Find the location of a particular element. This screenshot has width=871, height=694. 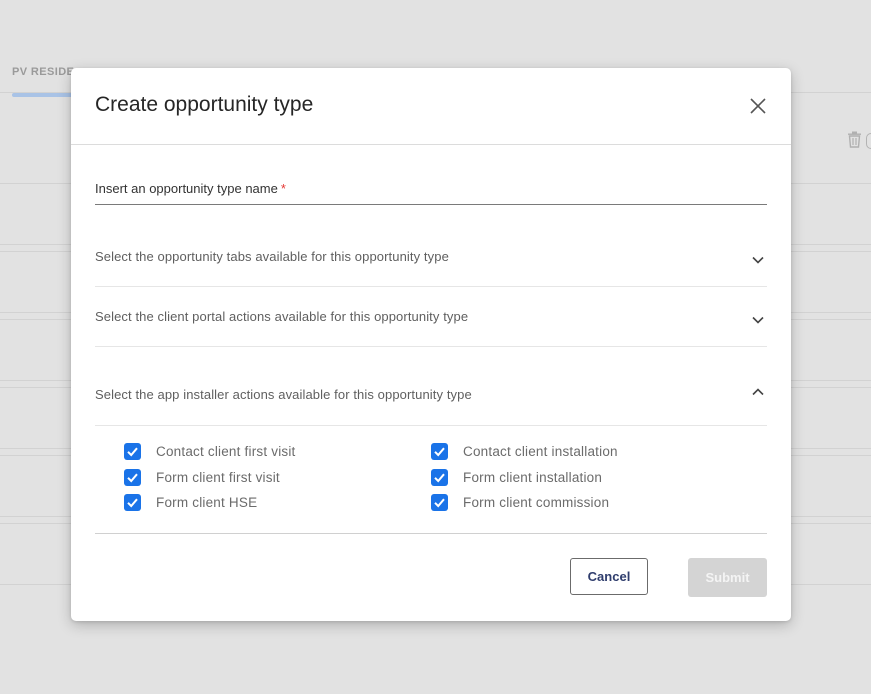

checkbox-label: Form client HSE is located at coordinates (207, 502).